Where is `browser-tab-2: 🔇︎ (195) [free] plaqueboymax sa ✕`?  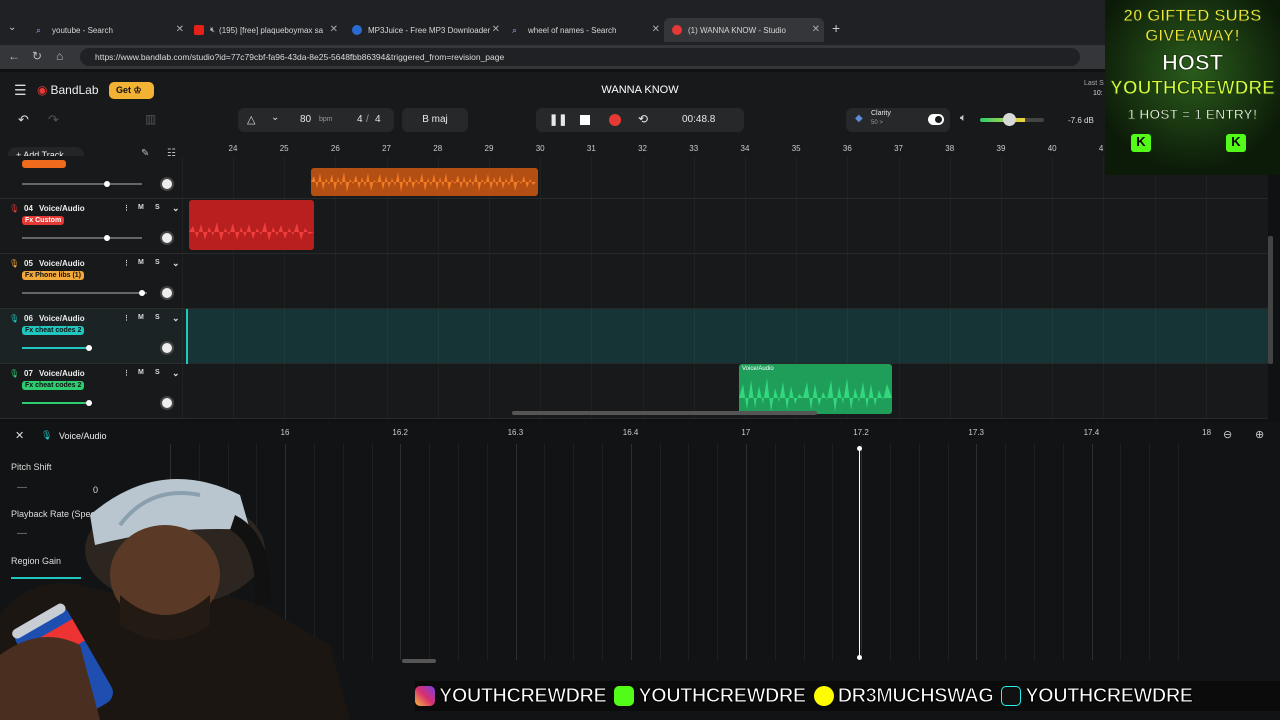
browser-tab-2: 🔇︎ (195) [free] plaqueboymax sa ✕ is located at coordinates (264, 30).